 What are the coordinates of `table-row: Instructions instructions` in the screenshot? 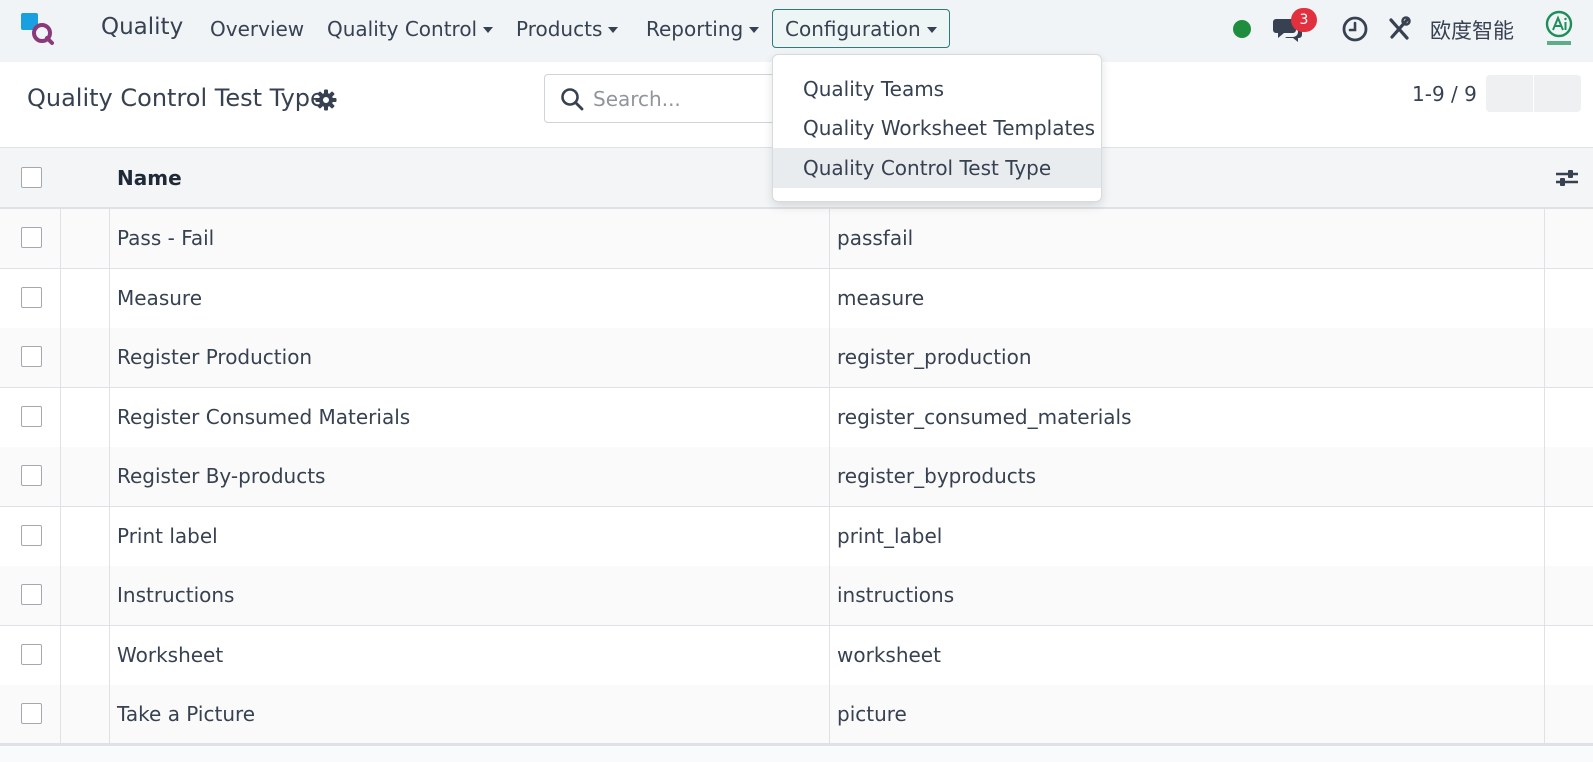 It's located at (796, 596).